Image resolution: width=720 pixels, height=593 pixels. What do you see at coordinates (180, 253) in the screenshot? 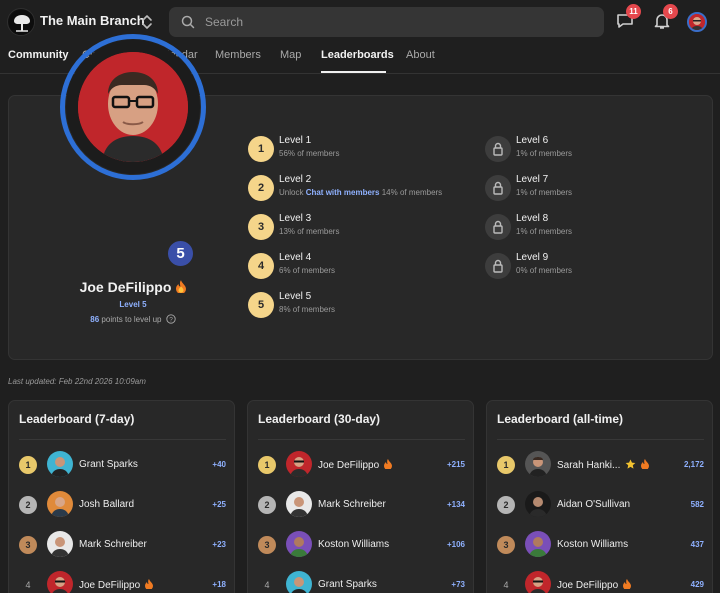
I see `level-badge: 5` at bounding box center [180, 253].